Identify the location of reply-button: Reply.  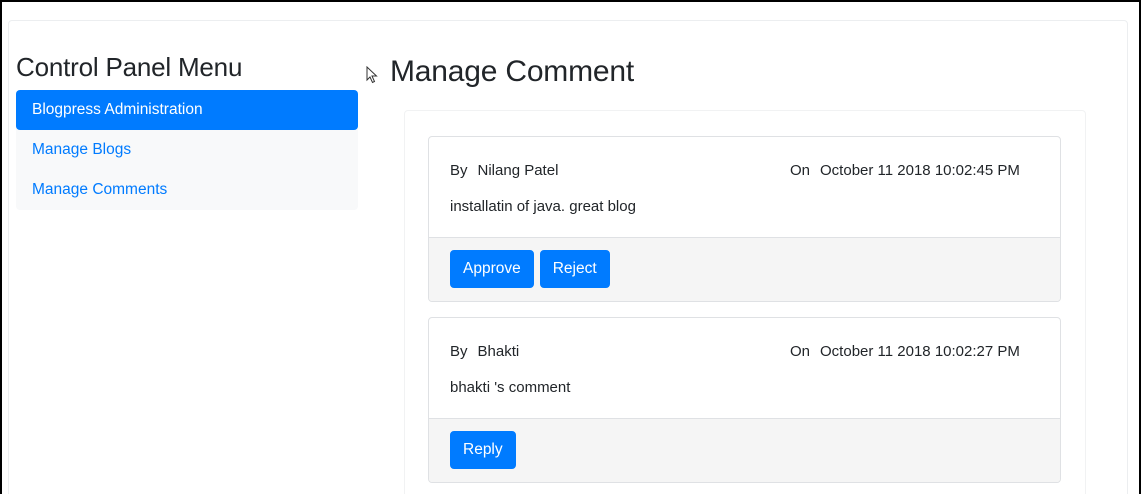
(483, 450).